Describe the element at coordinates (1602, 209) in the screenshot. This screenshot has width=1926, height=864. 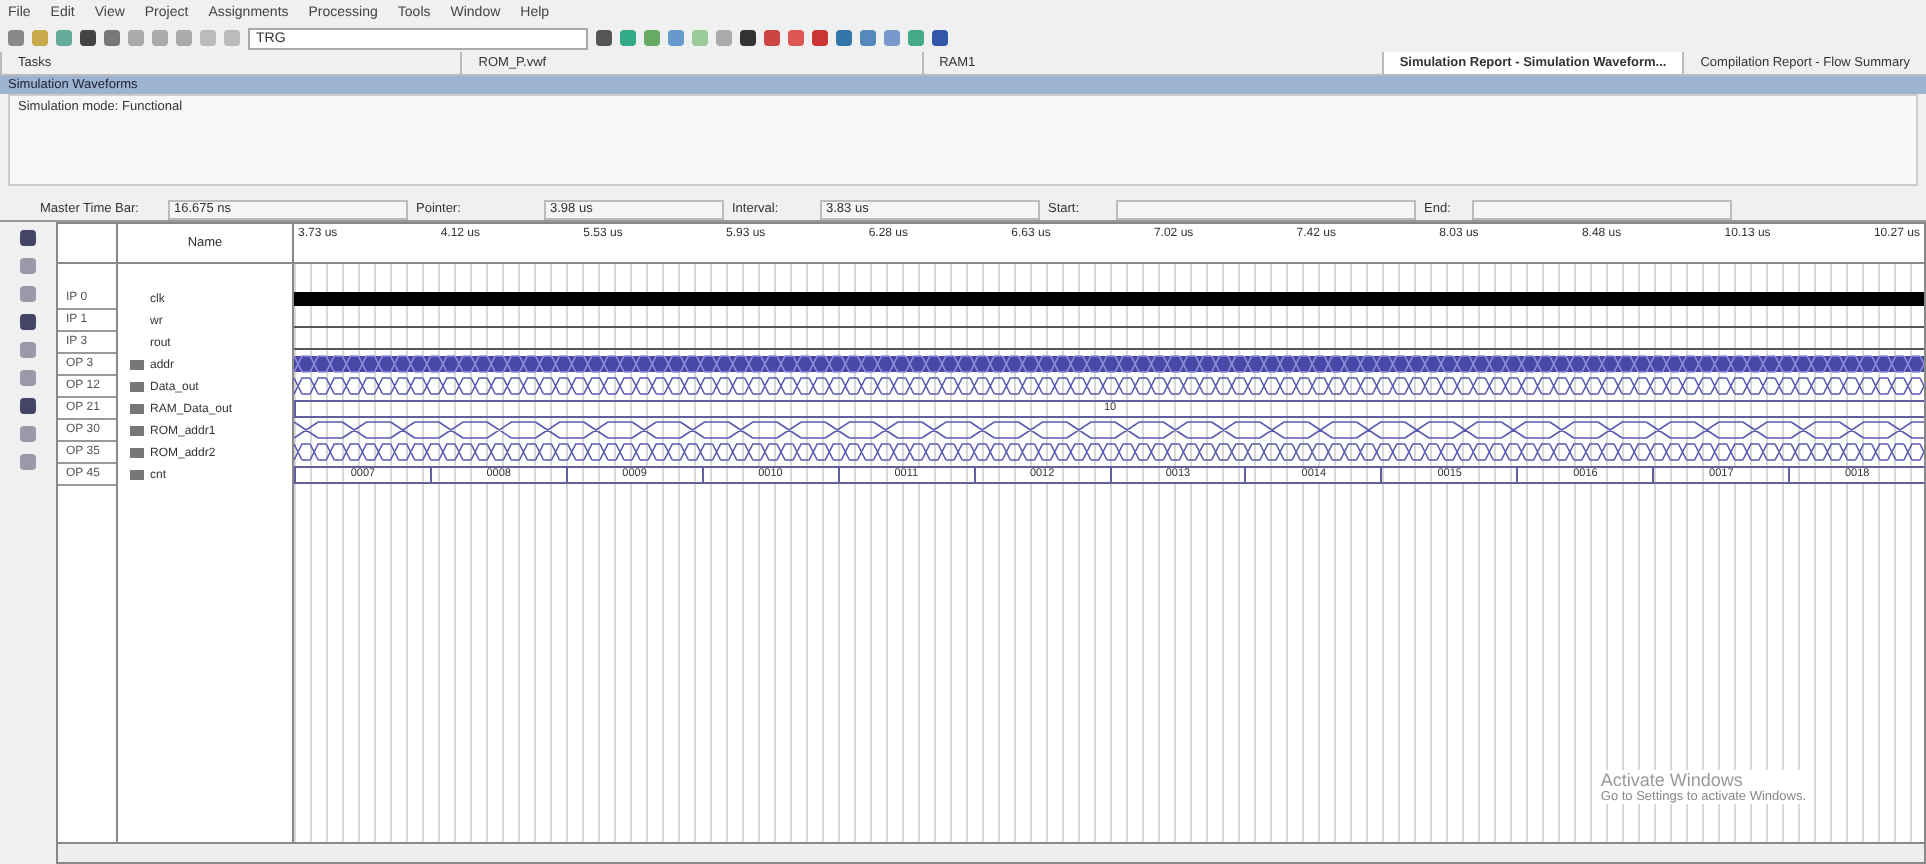
I see `end-field` at that location.